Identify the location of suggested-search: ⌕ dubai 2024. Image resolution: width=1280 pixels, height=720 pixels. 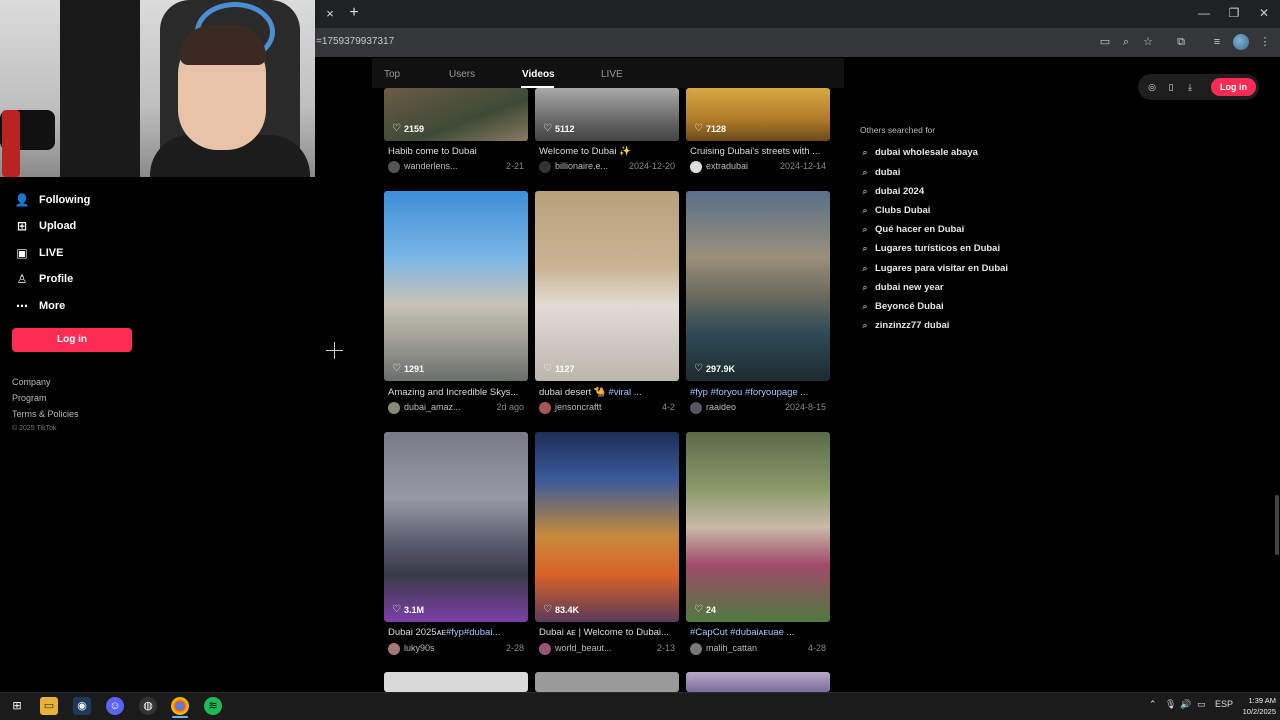
(892, 191).